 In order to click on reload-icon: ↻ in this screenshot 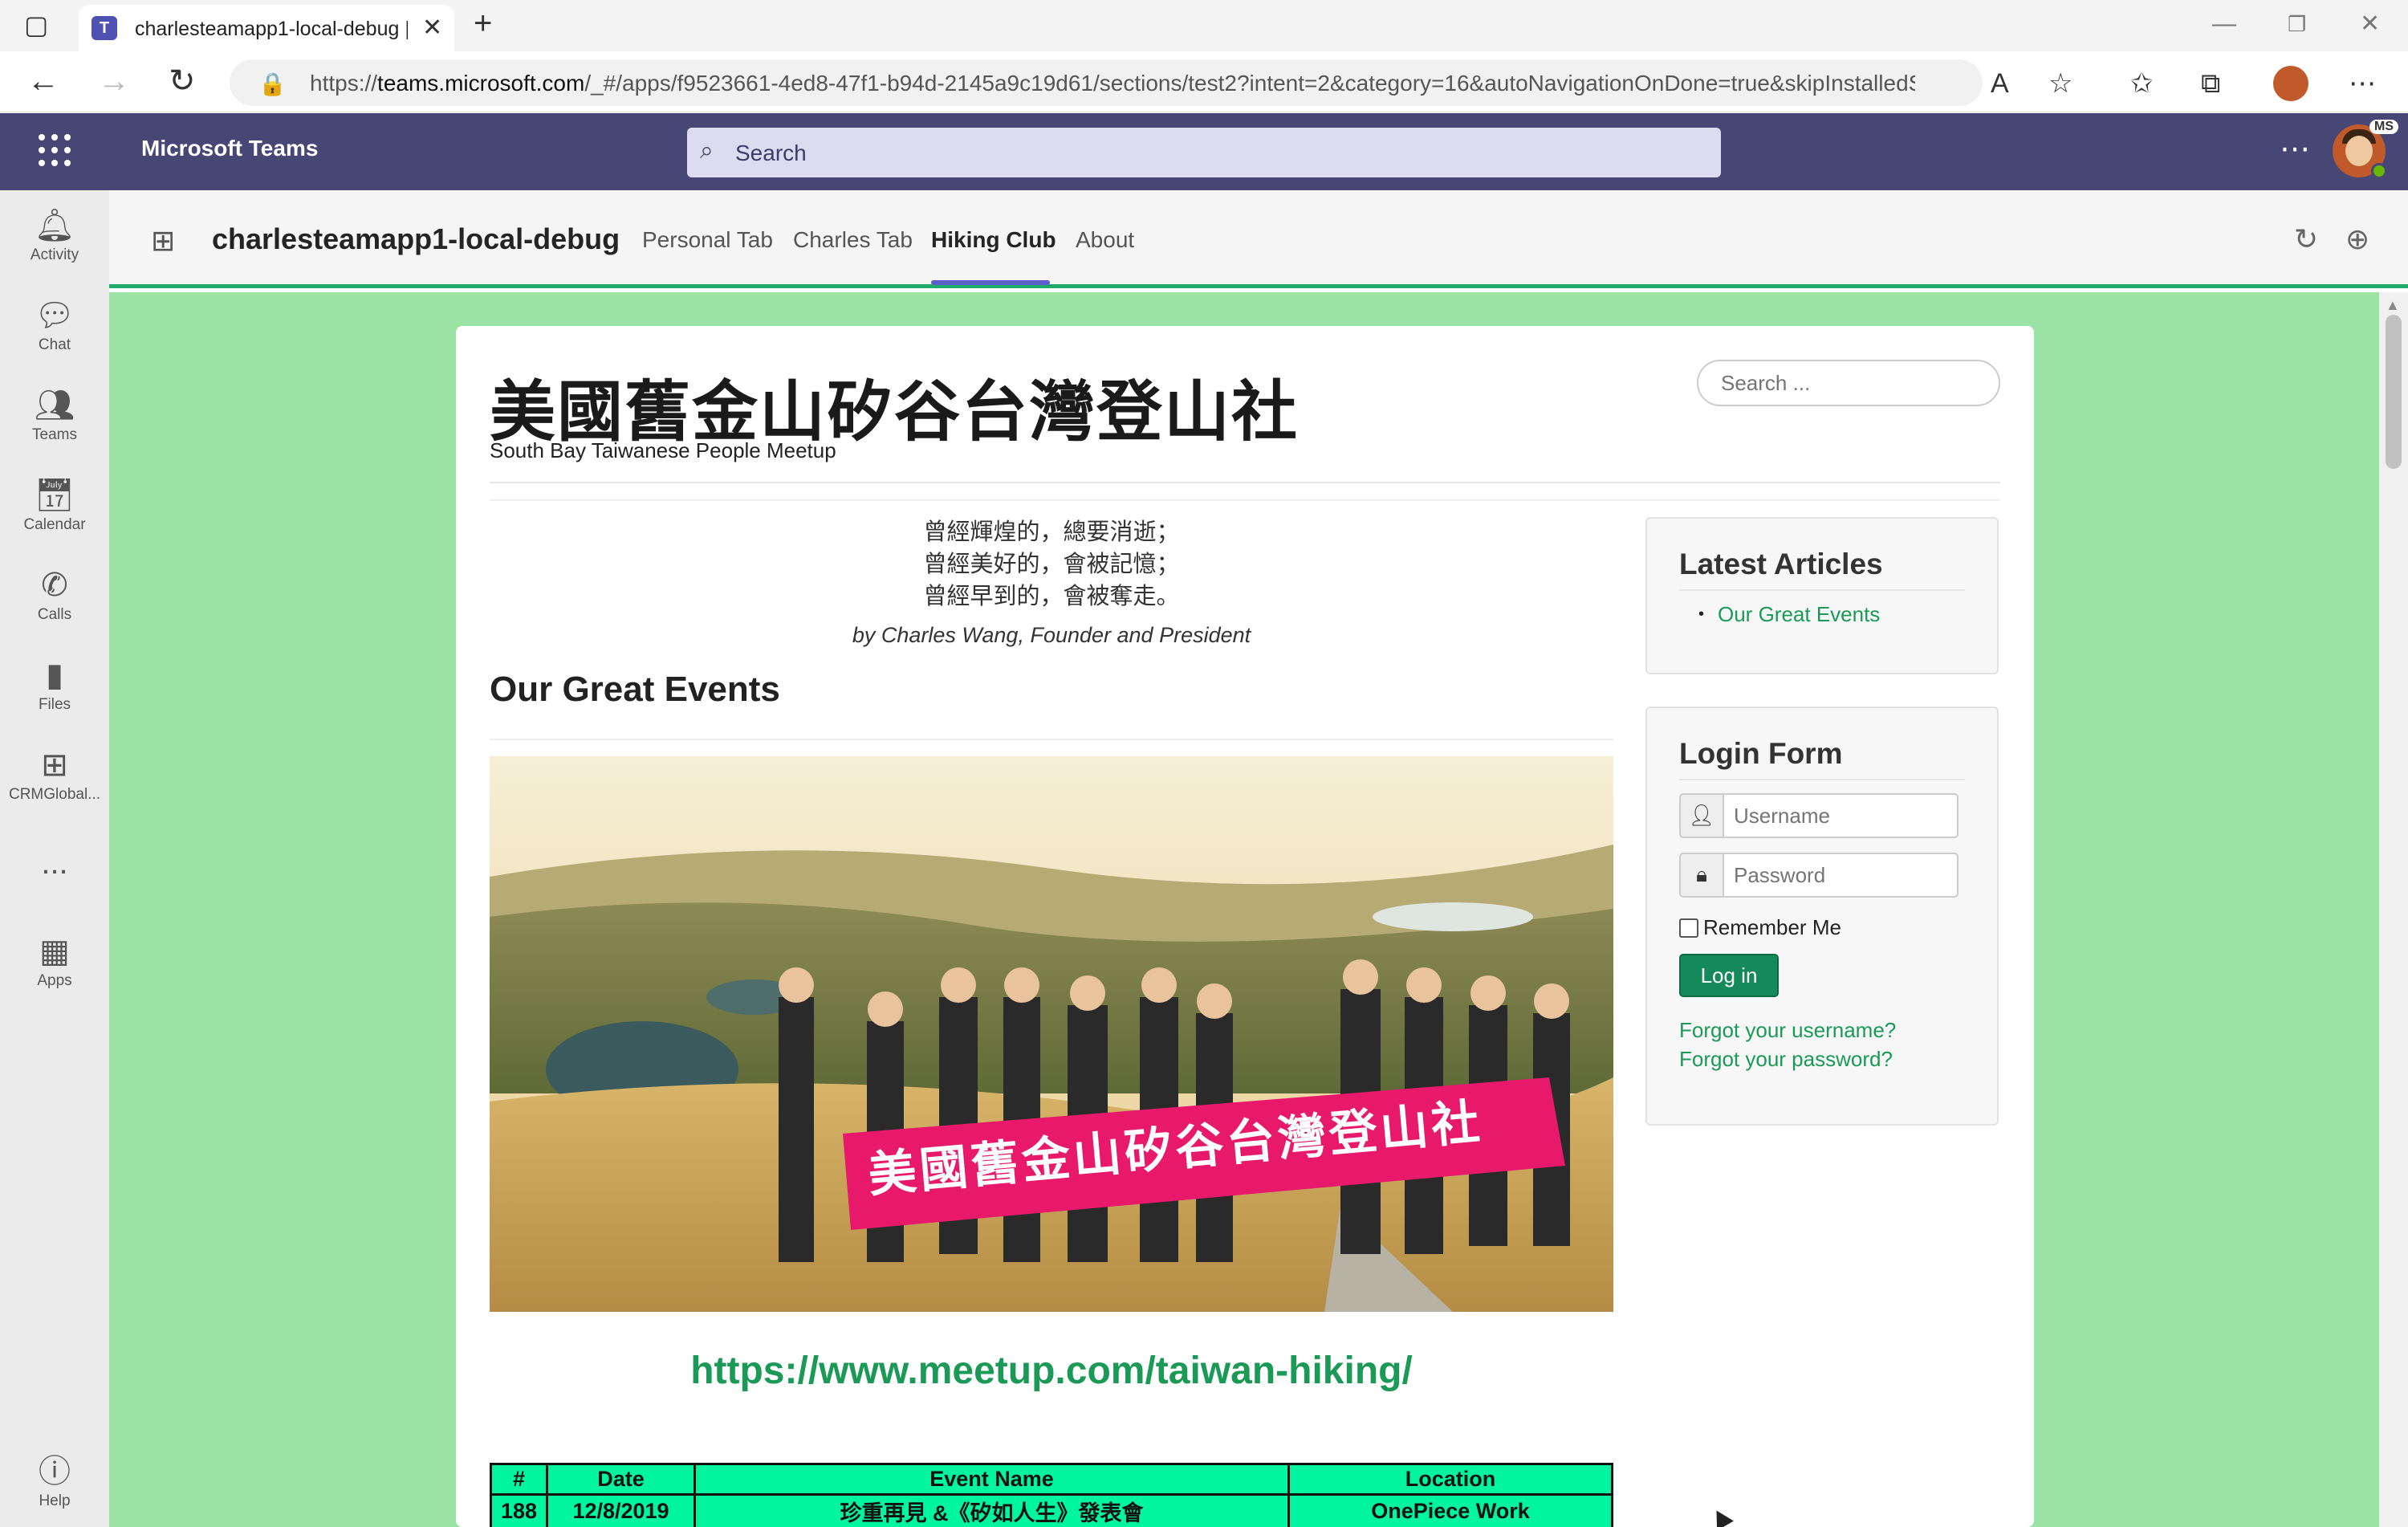, I will do `click(2306, 239)`.